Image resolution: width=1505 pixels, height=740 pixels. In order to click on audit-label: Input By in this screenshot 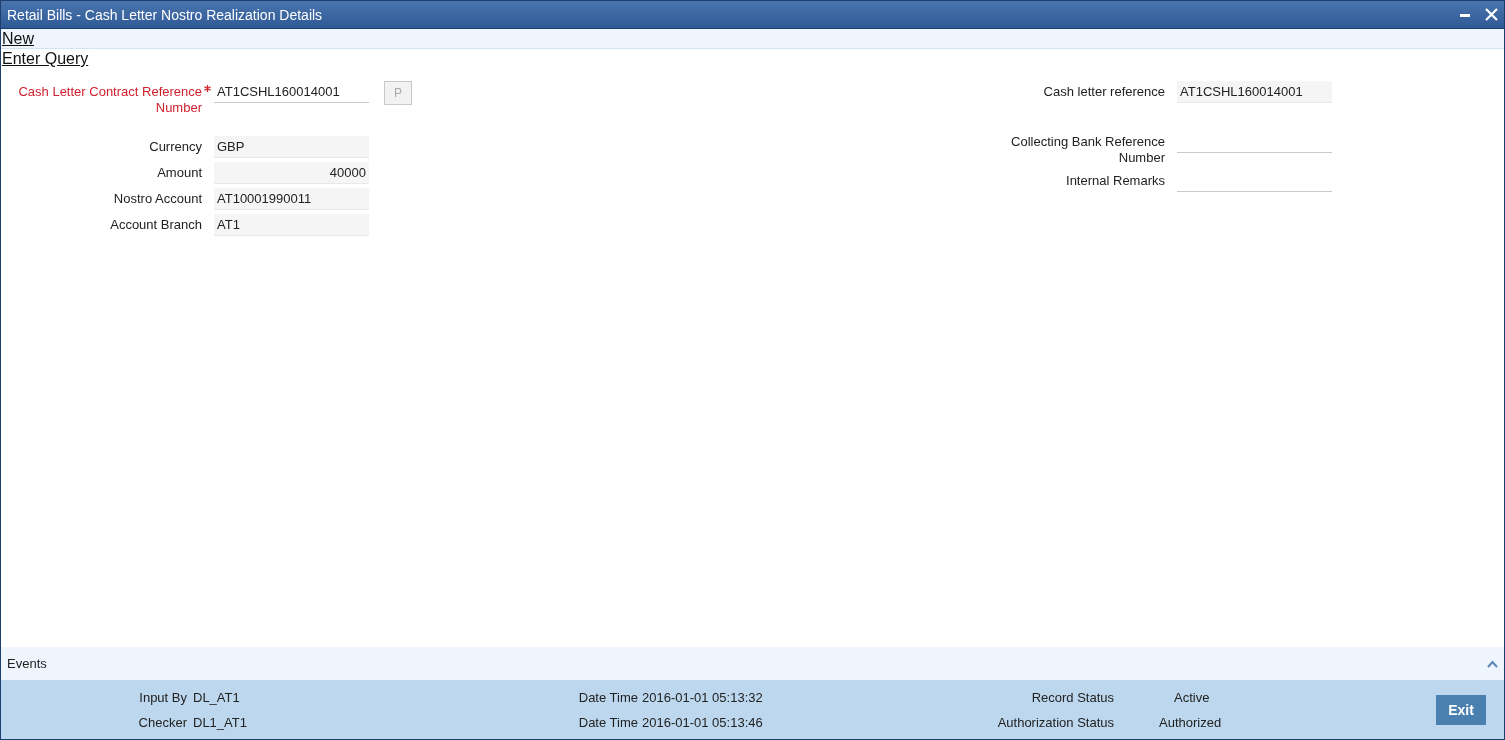, I will do `click(163, 697)`.